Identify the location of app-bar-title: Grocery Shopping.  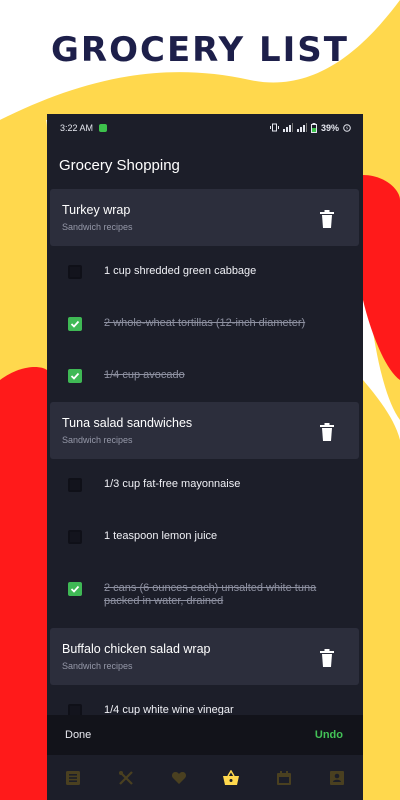
(119, 165).